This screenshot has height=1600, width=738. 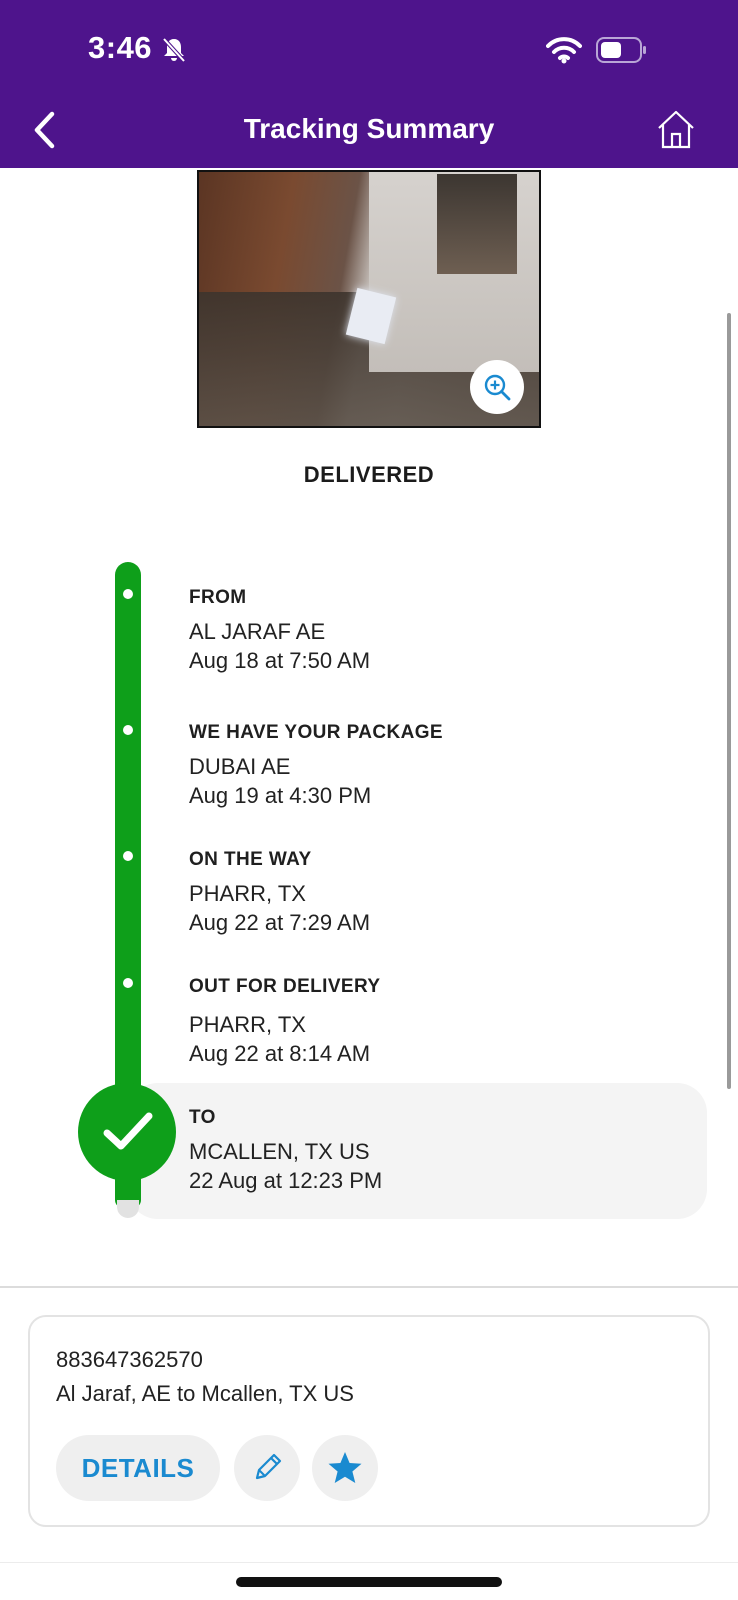 What do you see at coordinates (621, 50) in the screenshot?
I see `battery-icon` at bounding box center [621, 50].